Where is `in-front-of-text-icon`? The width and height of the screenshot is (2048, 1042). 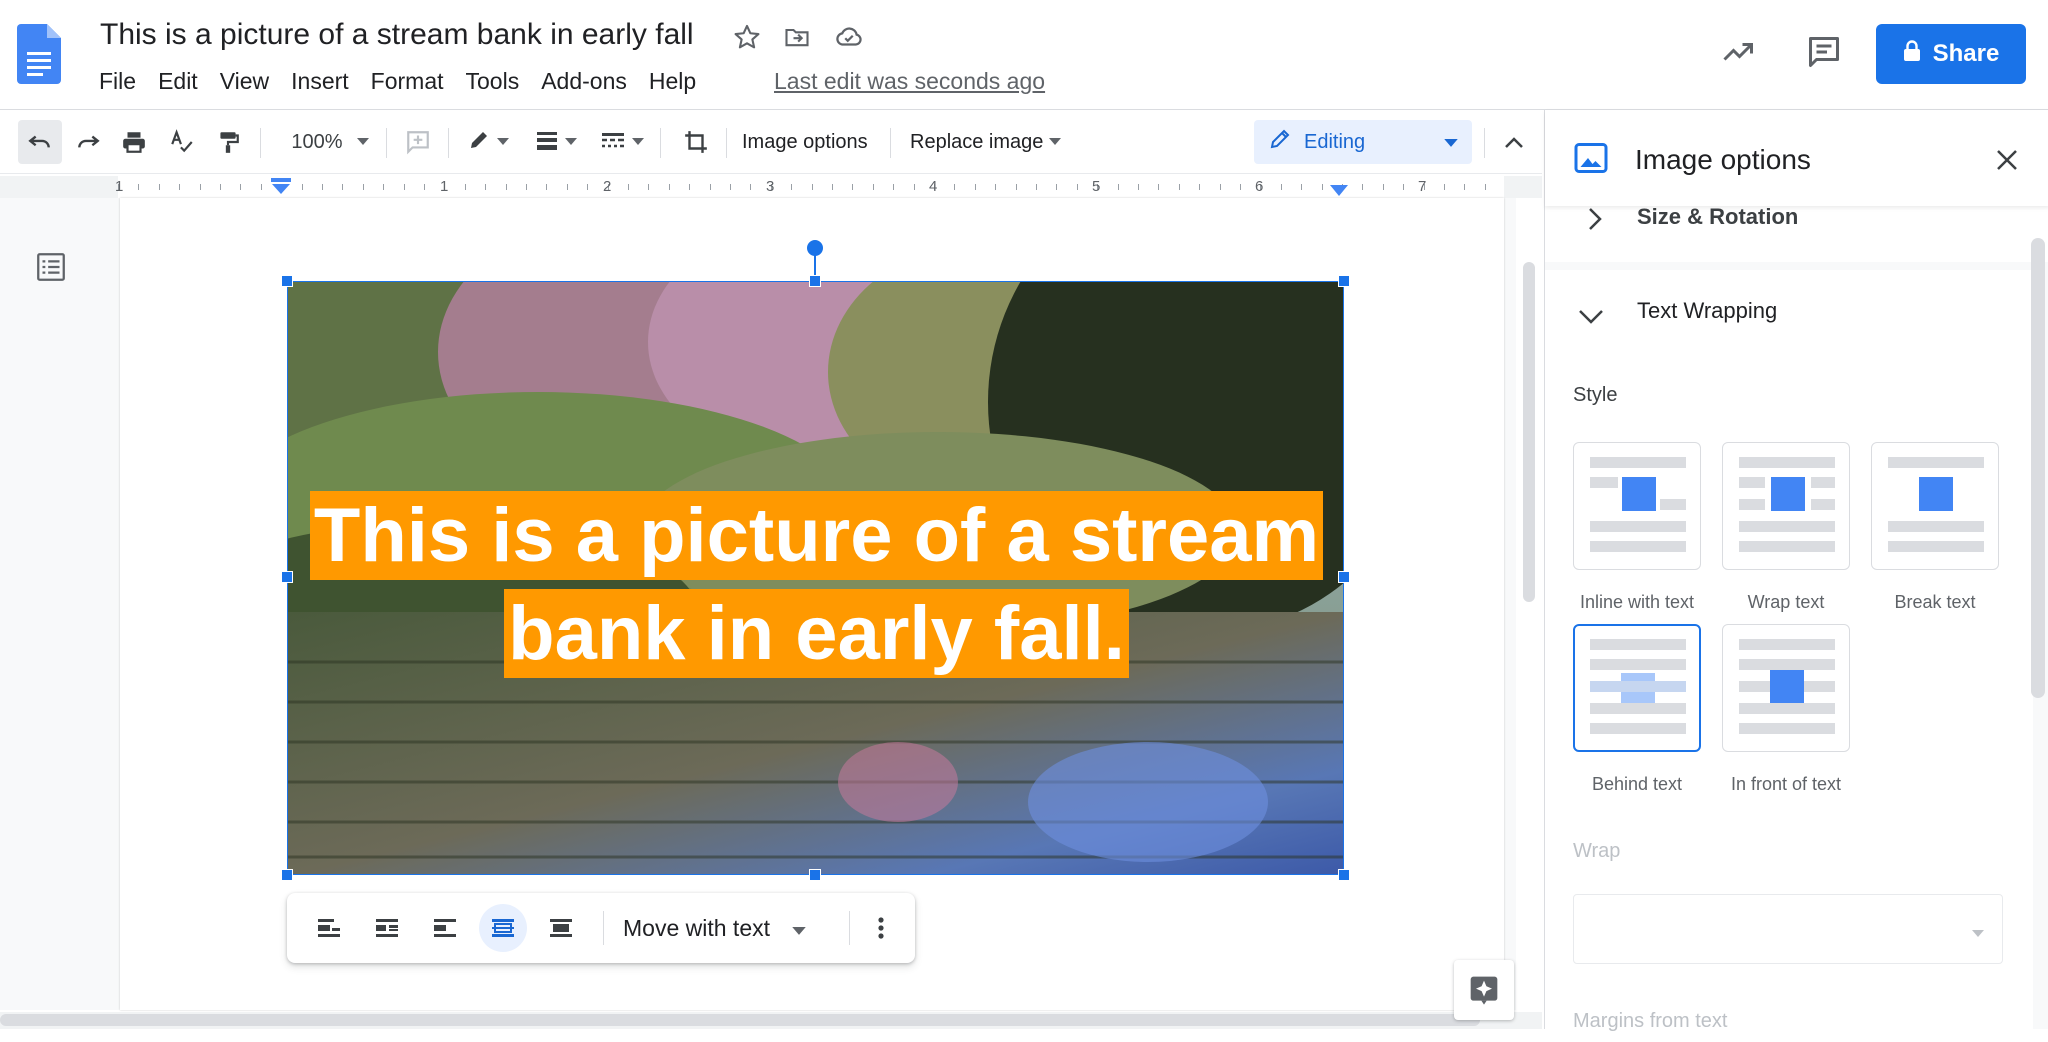
in-front-of-text-icon is located at coordinates (561, 928).